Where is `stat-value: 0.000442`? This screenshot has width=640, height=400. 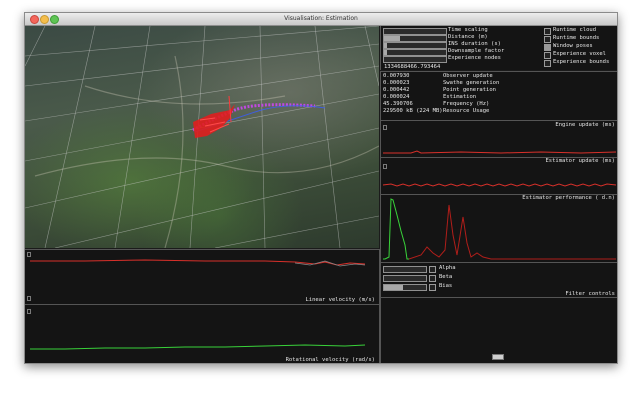
stat-value: 0.000442 is located at coordinates (396, 90).